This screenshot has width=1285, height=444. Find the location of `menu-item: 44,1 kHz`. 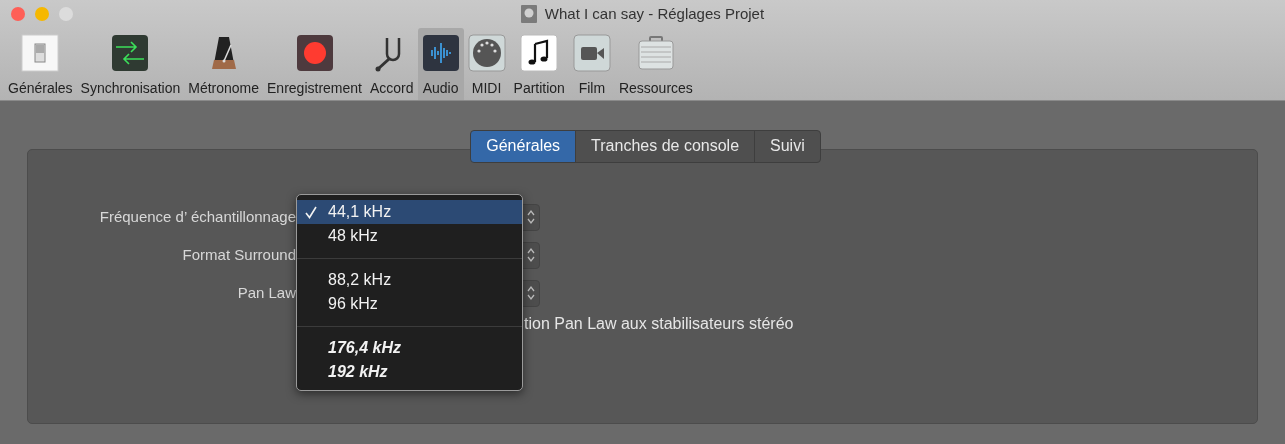

menu-item: 44,1 kHz is located at coordinates (409, 212).